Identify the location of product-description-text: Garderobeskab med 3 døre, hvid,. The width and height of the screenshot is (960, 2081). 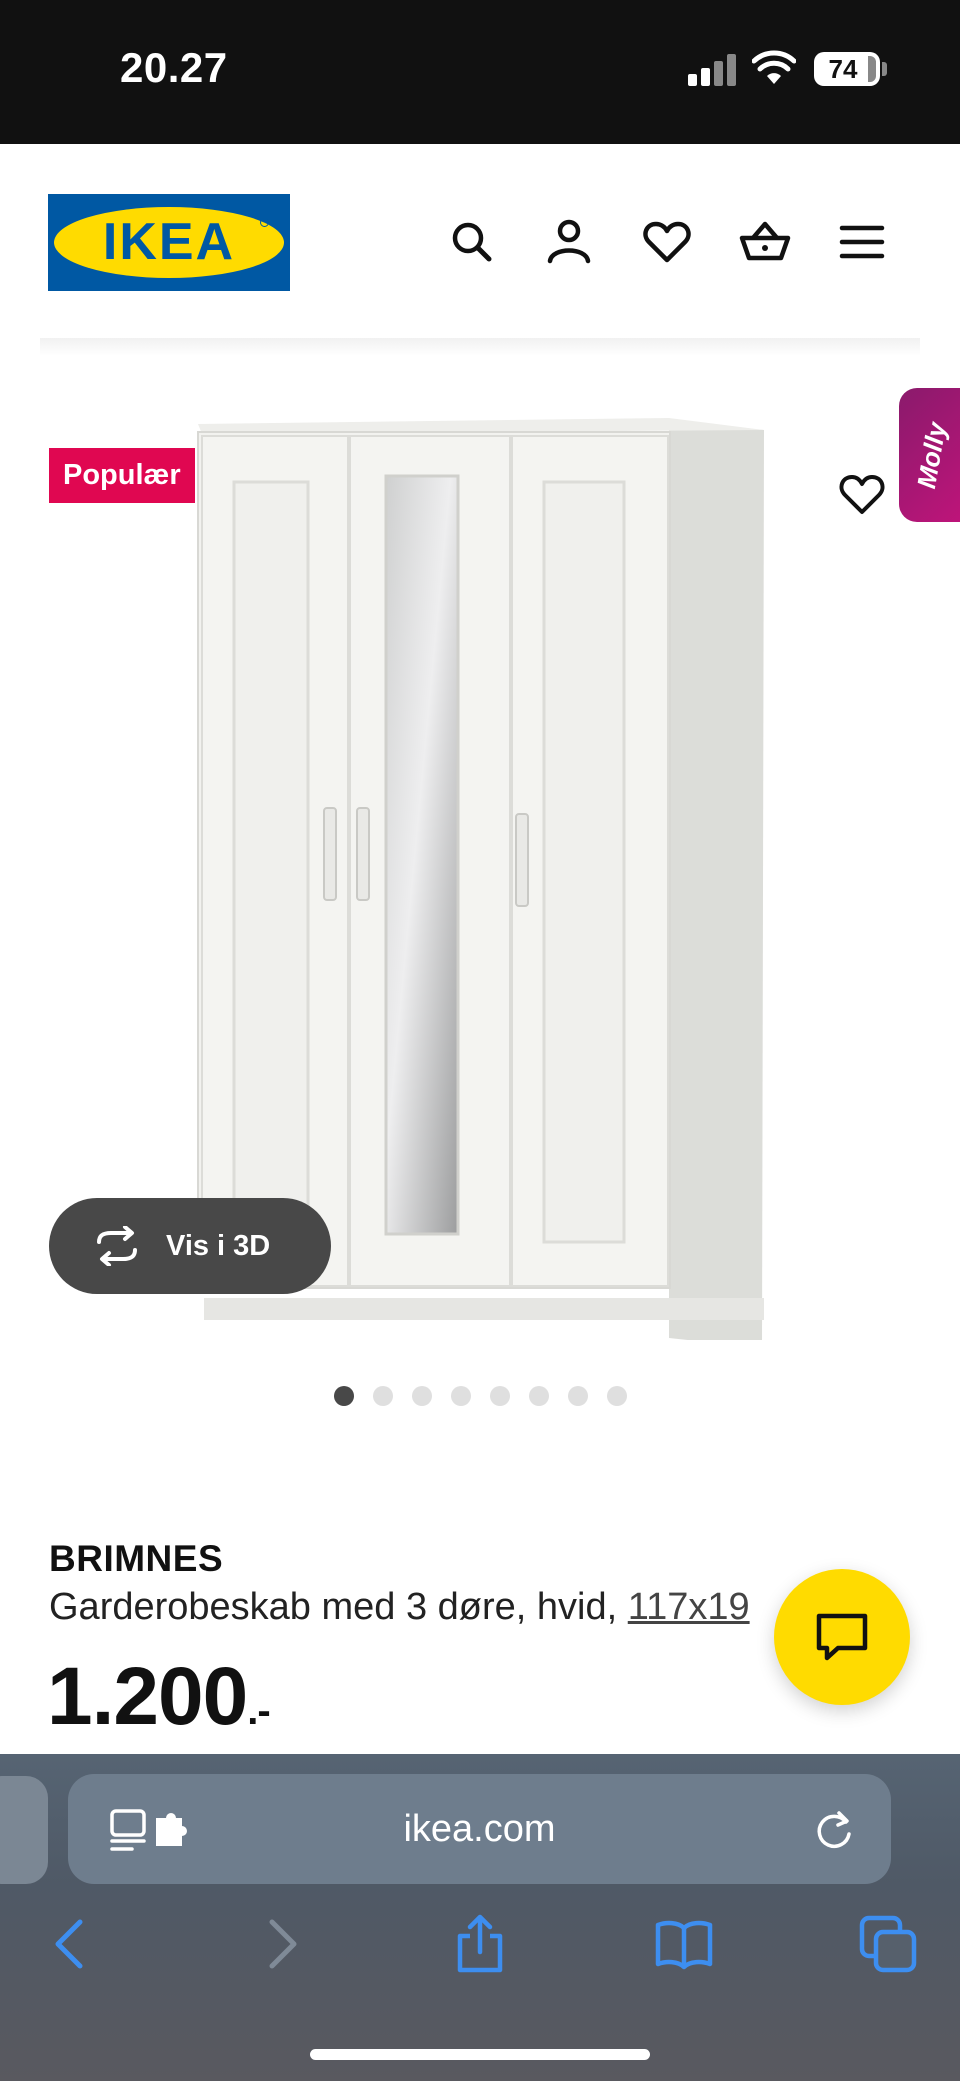
(338, 1607).